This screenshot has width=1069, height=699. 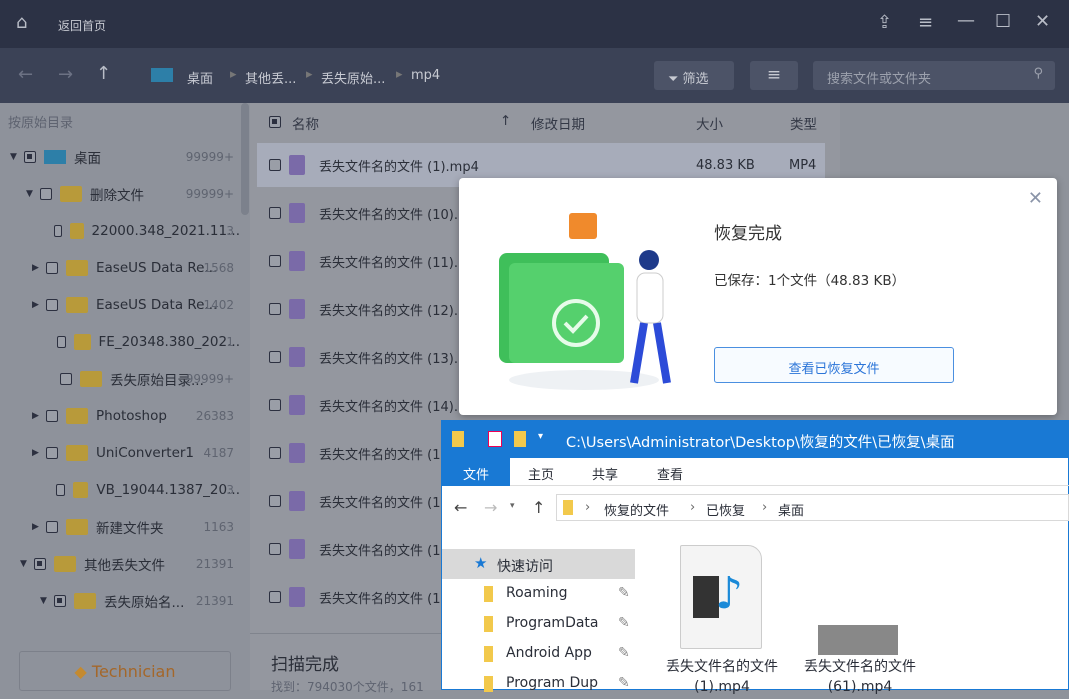 I want to click on tree-item: ▶ Photoshop 26383, so click(x=120, y=415).